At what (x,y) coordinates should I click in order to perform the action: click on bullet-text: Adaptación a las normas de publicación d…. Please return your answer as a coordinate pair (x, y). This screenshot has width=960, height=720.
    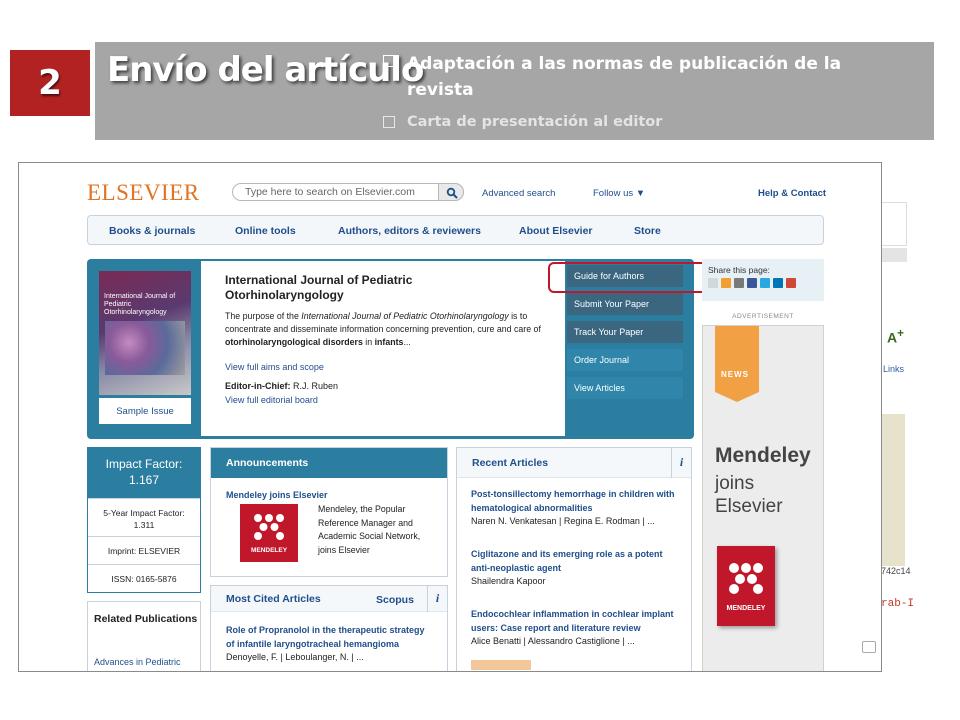
    Looking at the image, I should click on (624, 77).